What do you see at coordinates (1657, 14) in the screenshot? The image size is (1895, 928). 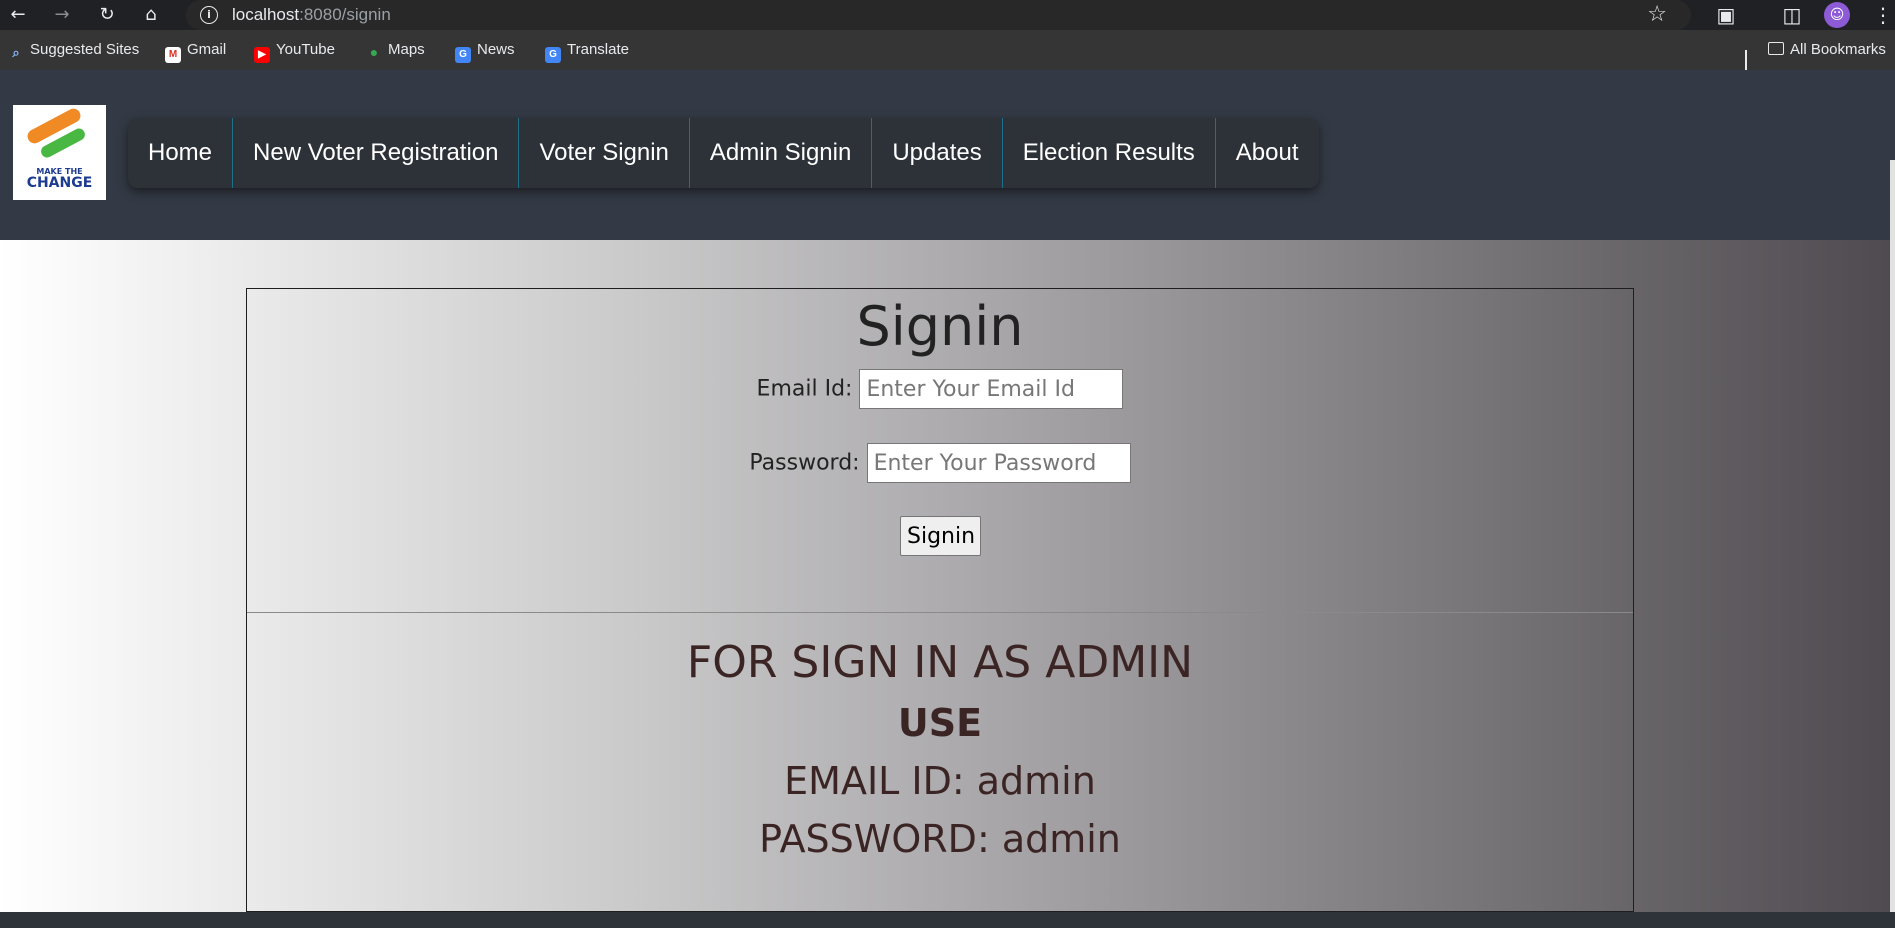 I see `bookmark-star-icon: ☆` at bounding box center [1657, 14].